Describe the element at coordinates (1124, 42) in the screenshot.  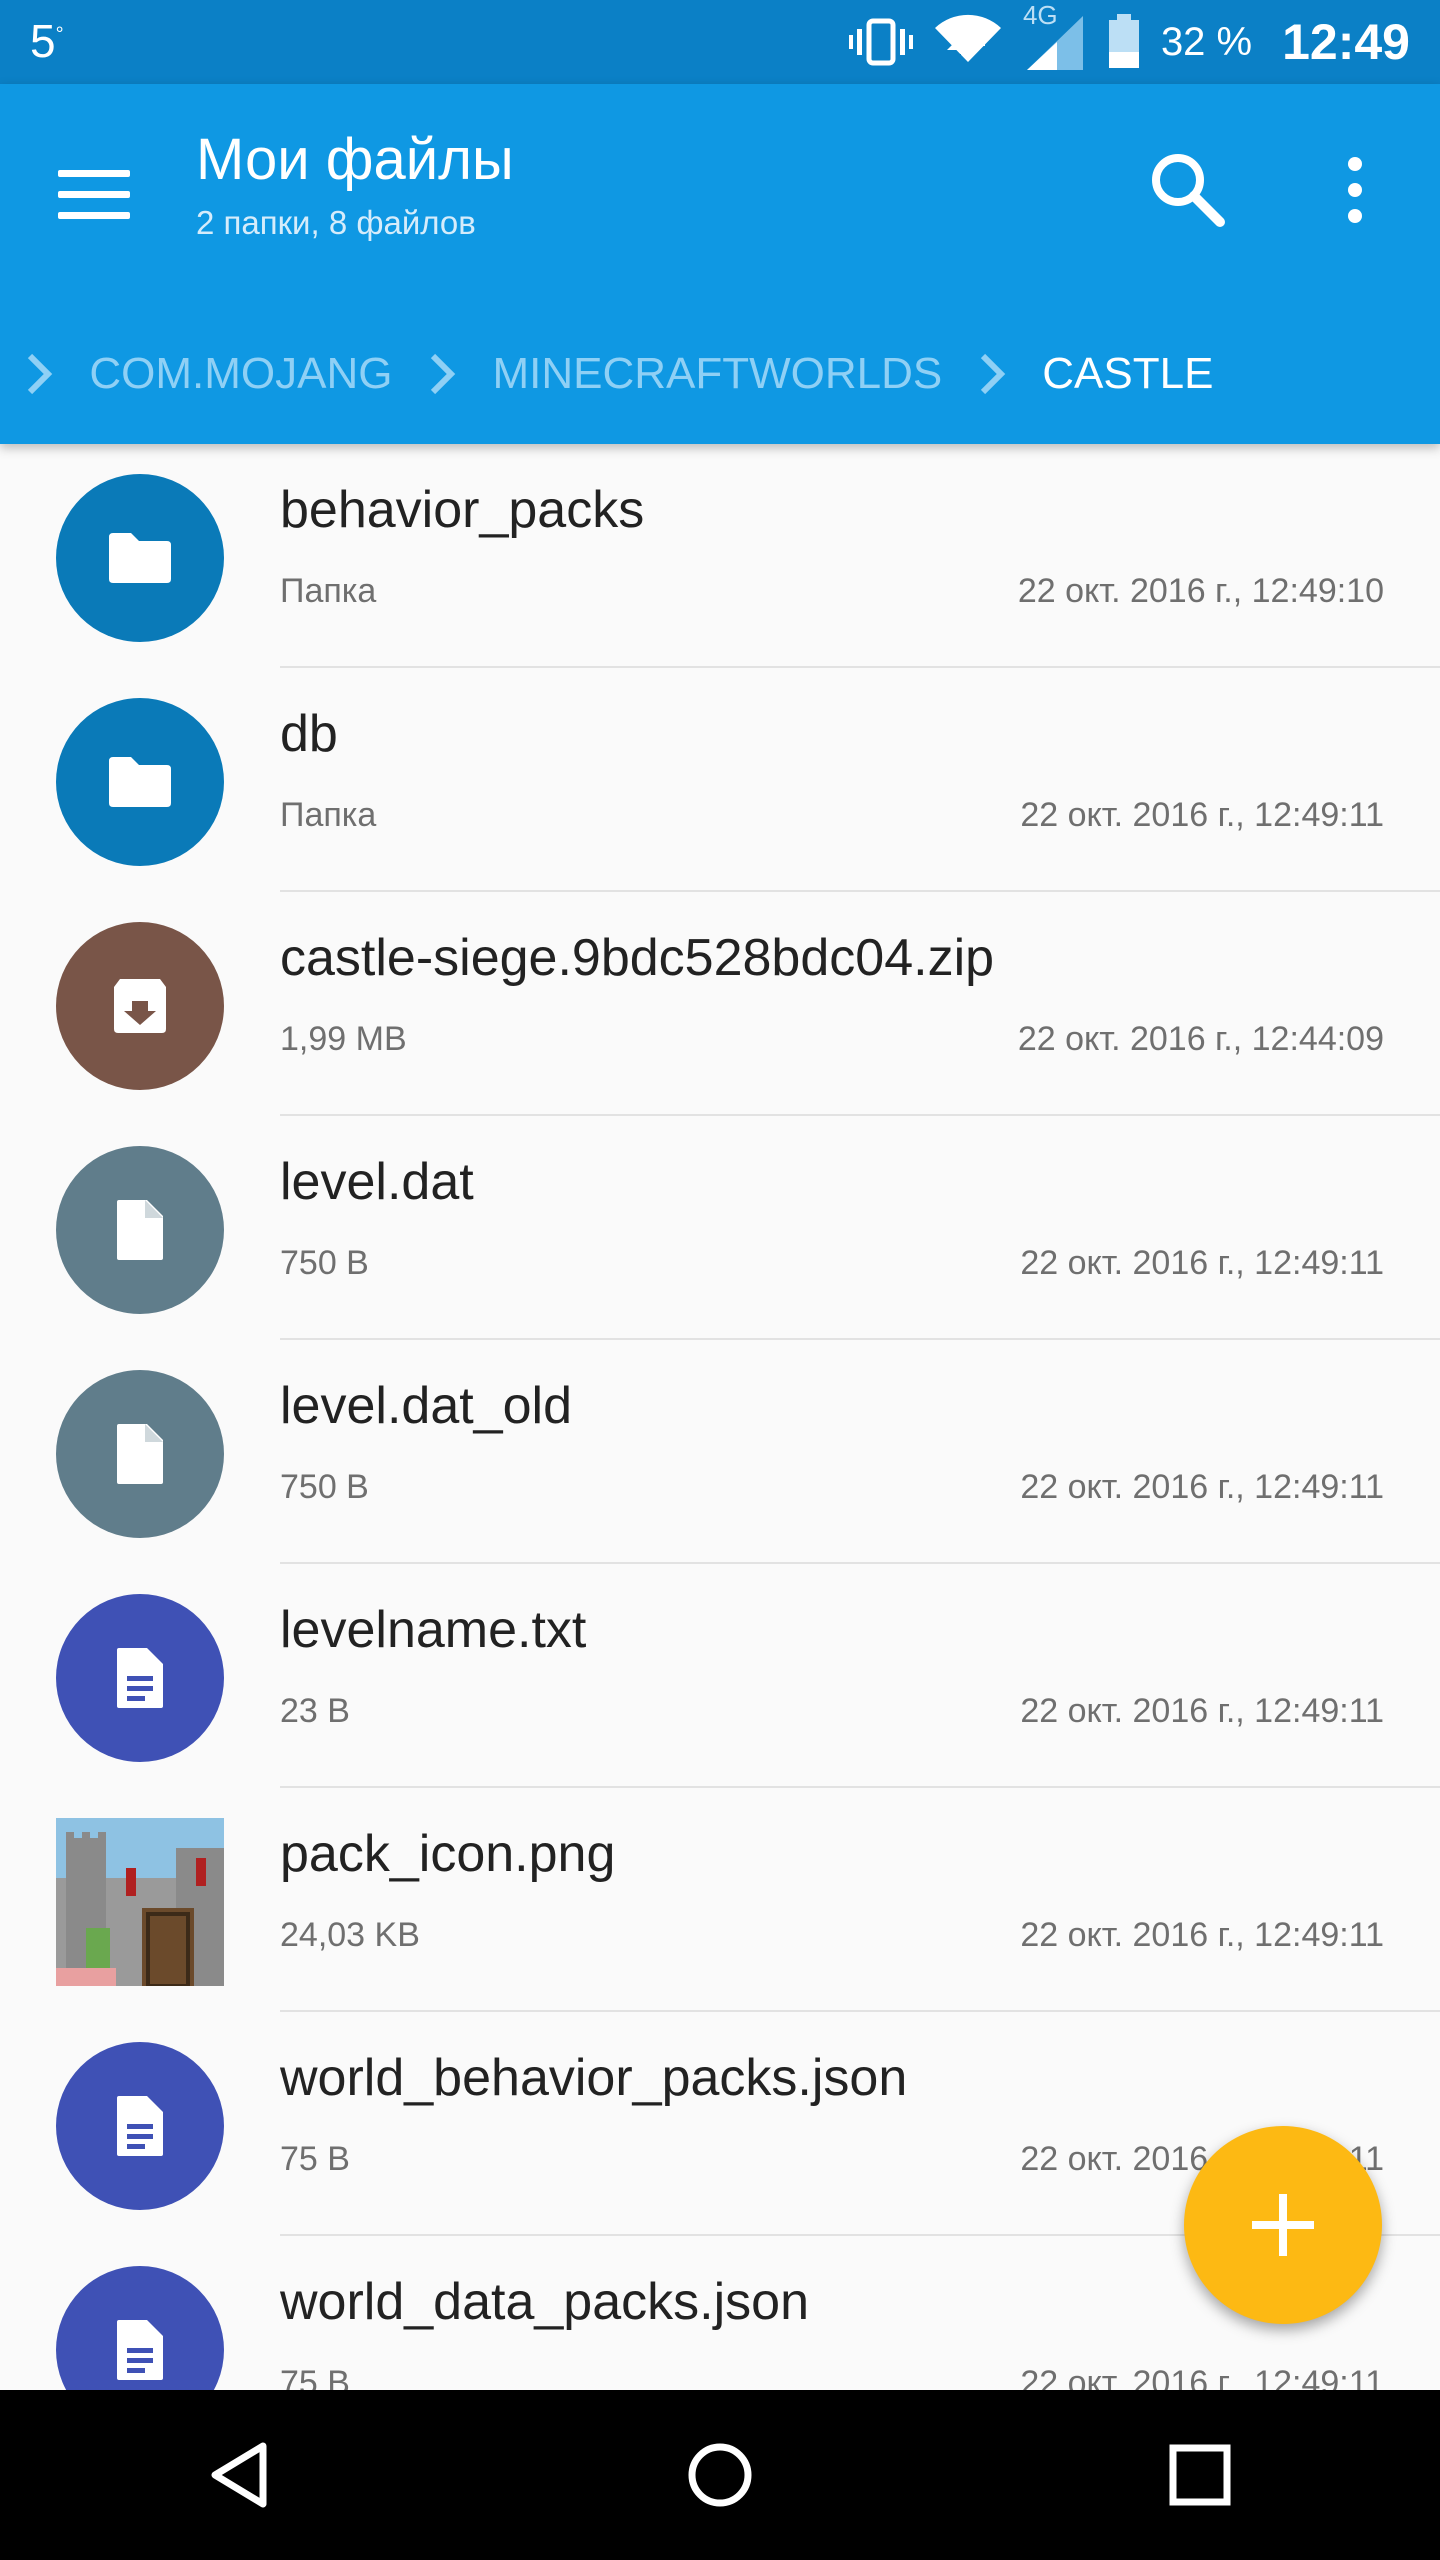
I see `battery-icon` at that location.